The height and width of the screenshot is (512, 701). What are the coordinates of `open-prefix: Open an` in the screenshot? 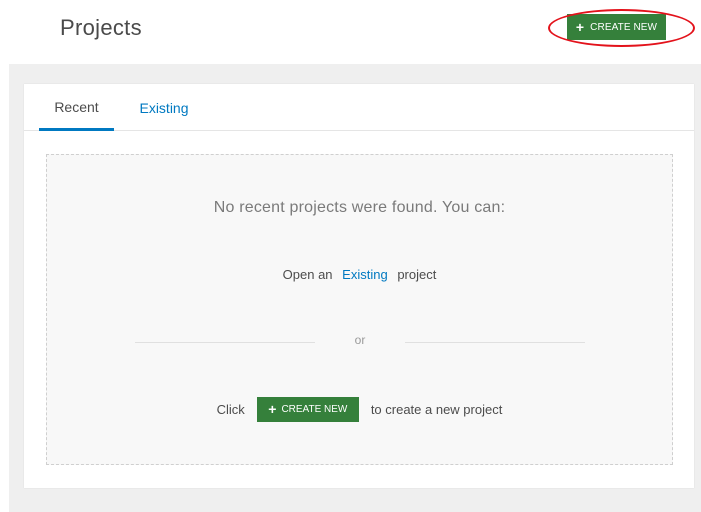 It's located at (307, 274).